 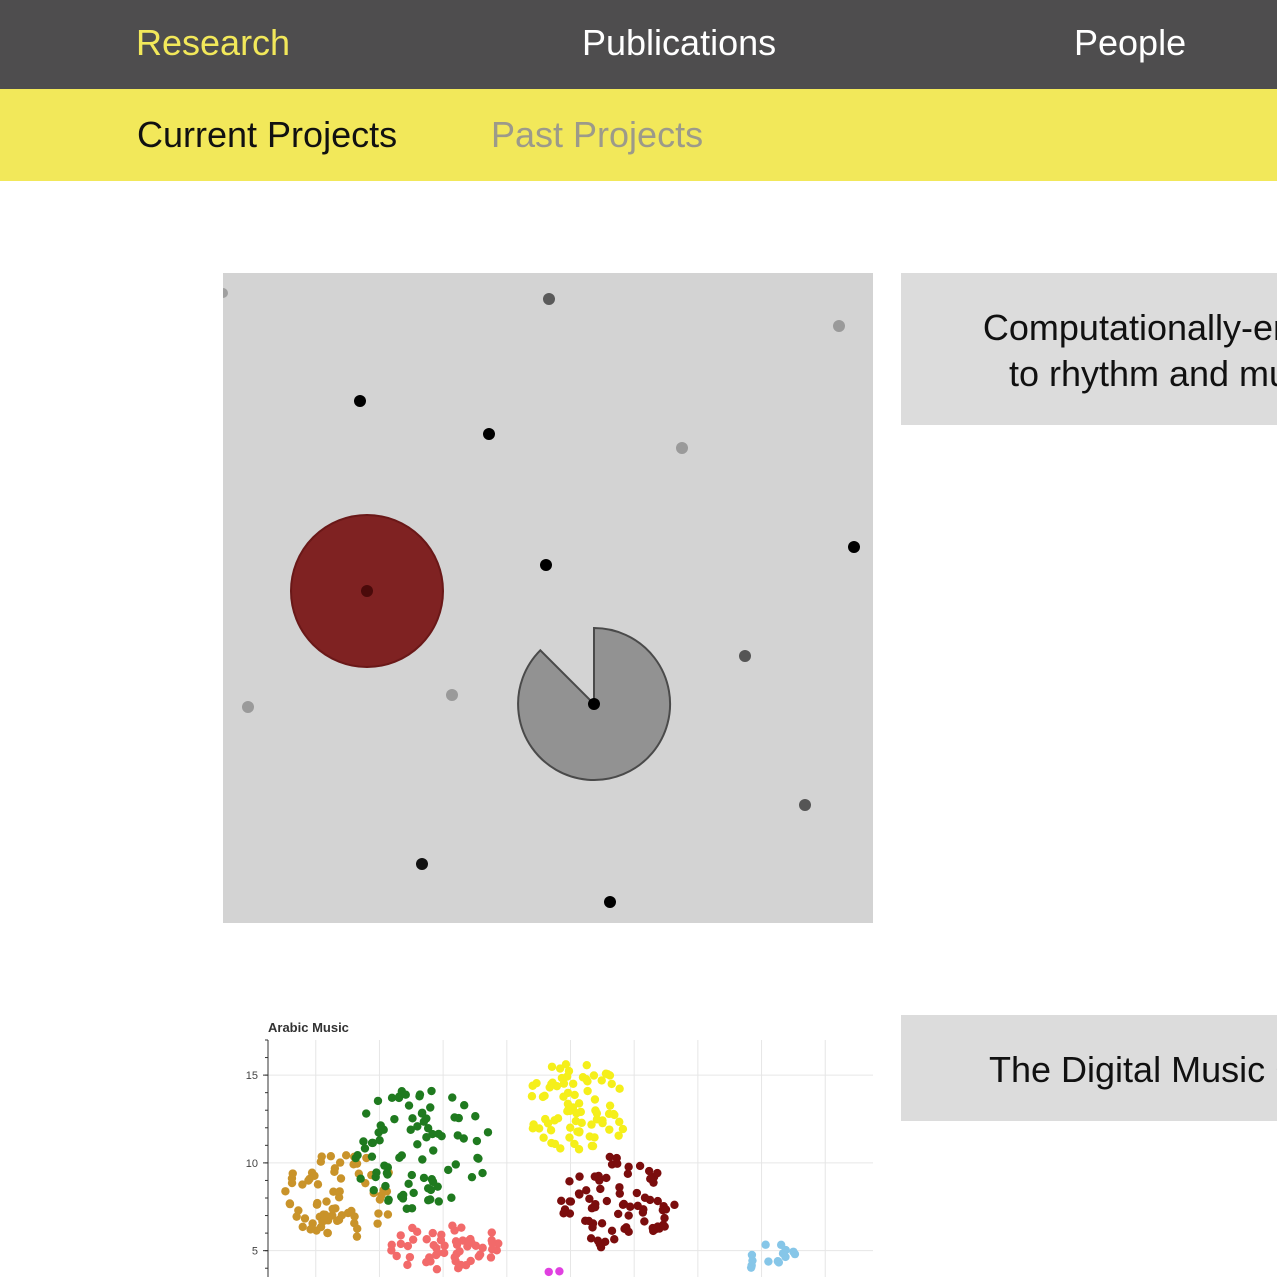 I want to click on nav-people: People, so click(x=1130, y=43).